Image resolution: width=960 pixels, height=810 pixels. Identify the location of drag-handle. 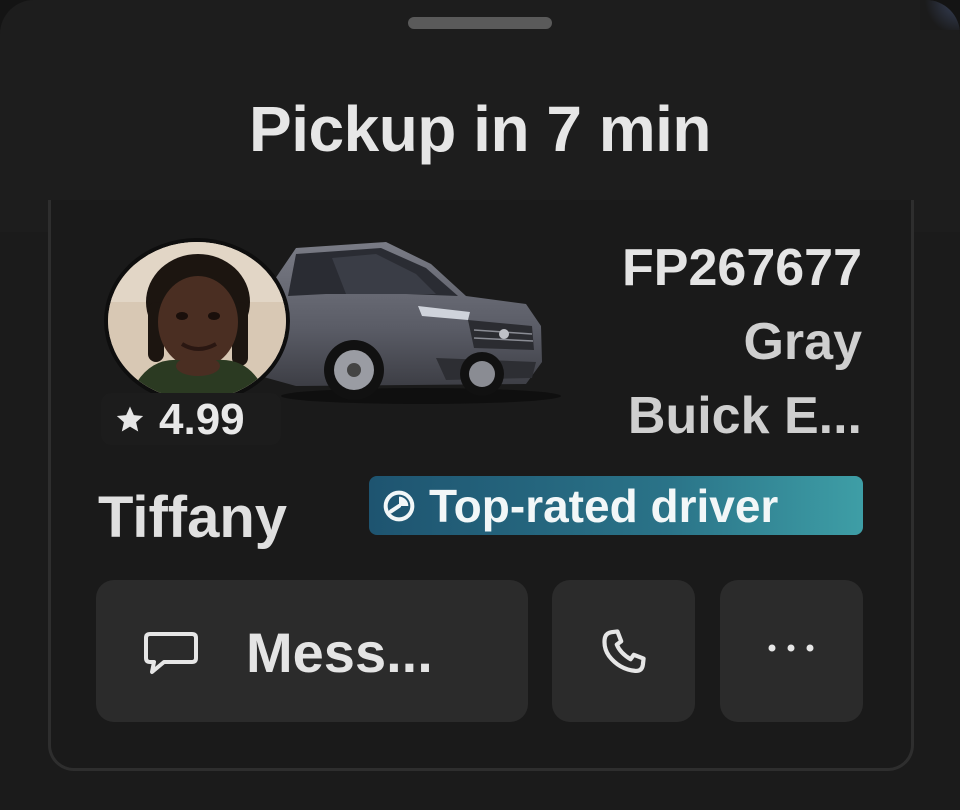
(480, 23).